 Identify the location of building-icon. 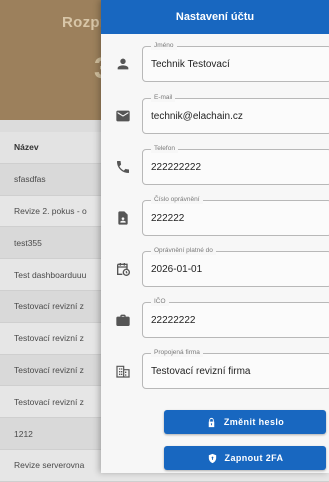
(123, 371).